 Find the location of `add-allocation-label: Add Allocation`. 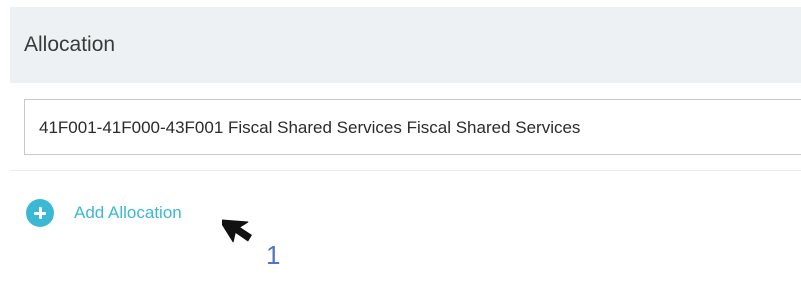

add-allocation-label: Add Allocation is located at coordinates (128, 213).